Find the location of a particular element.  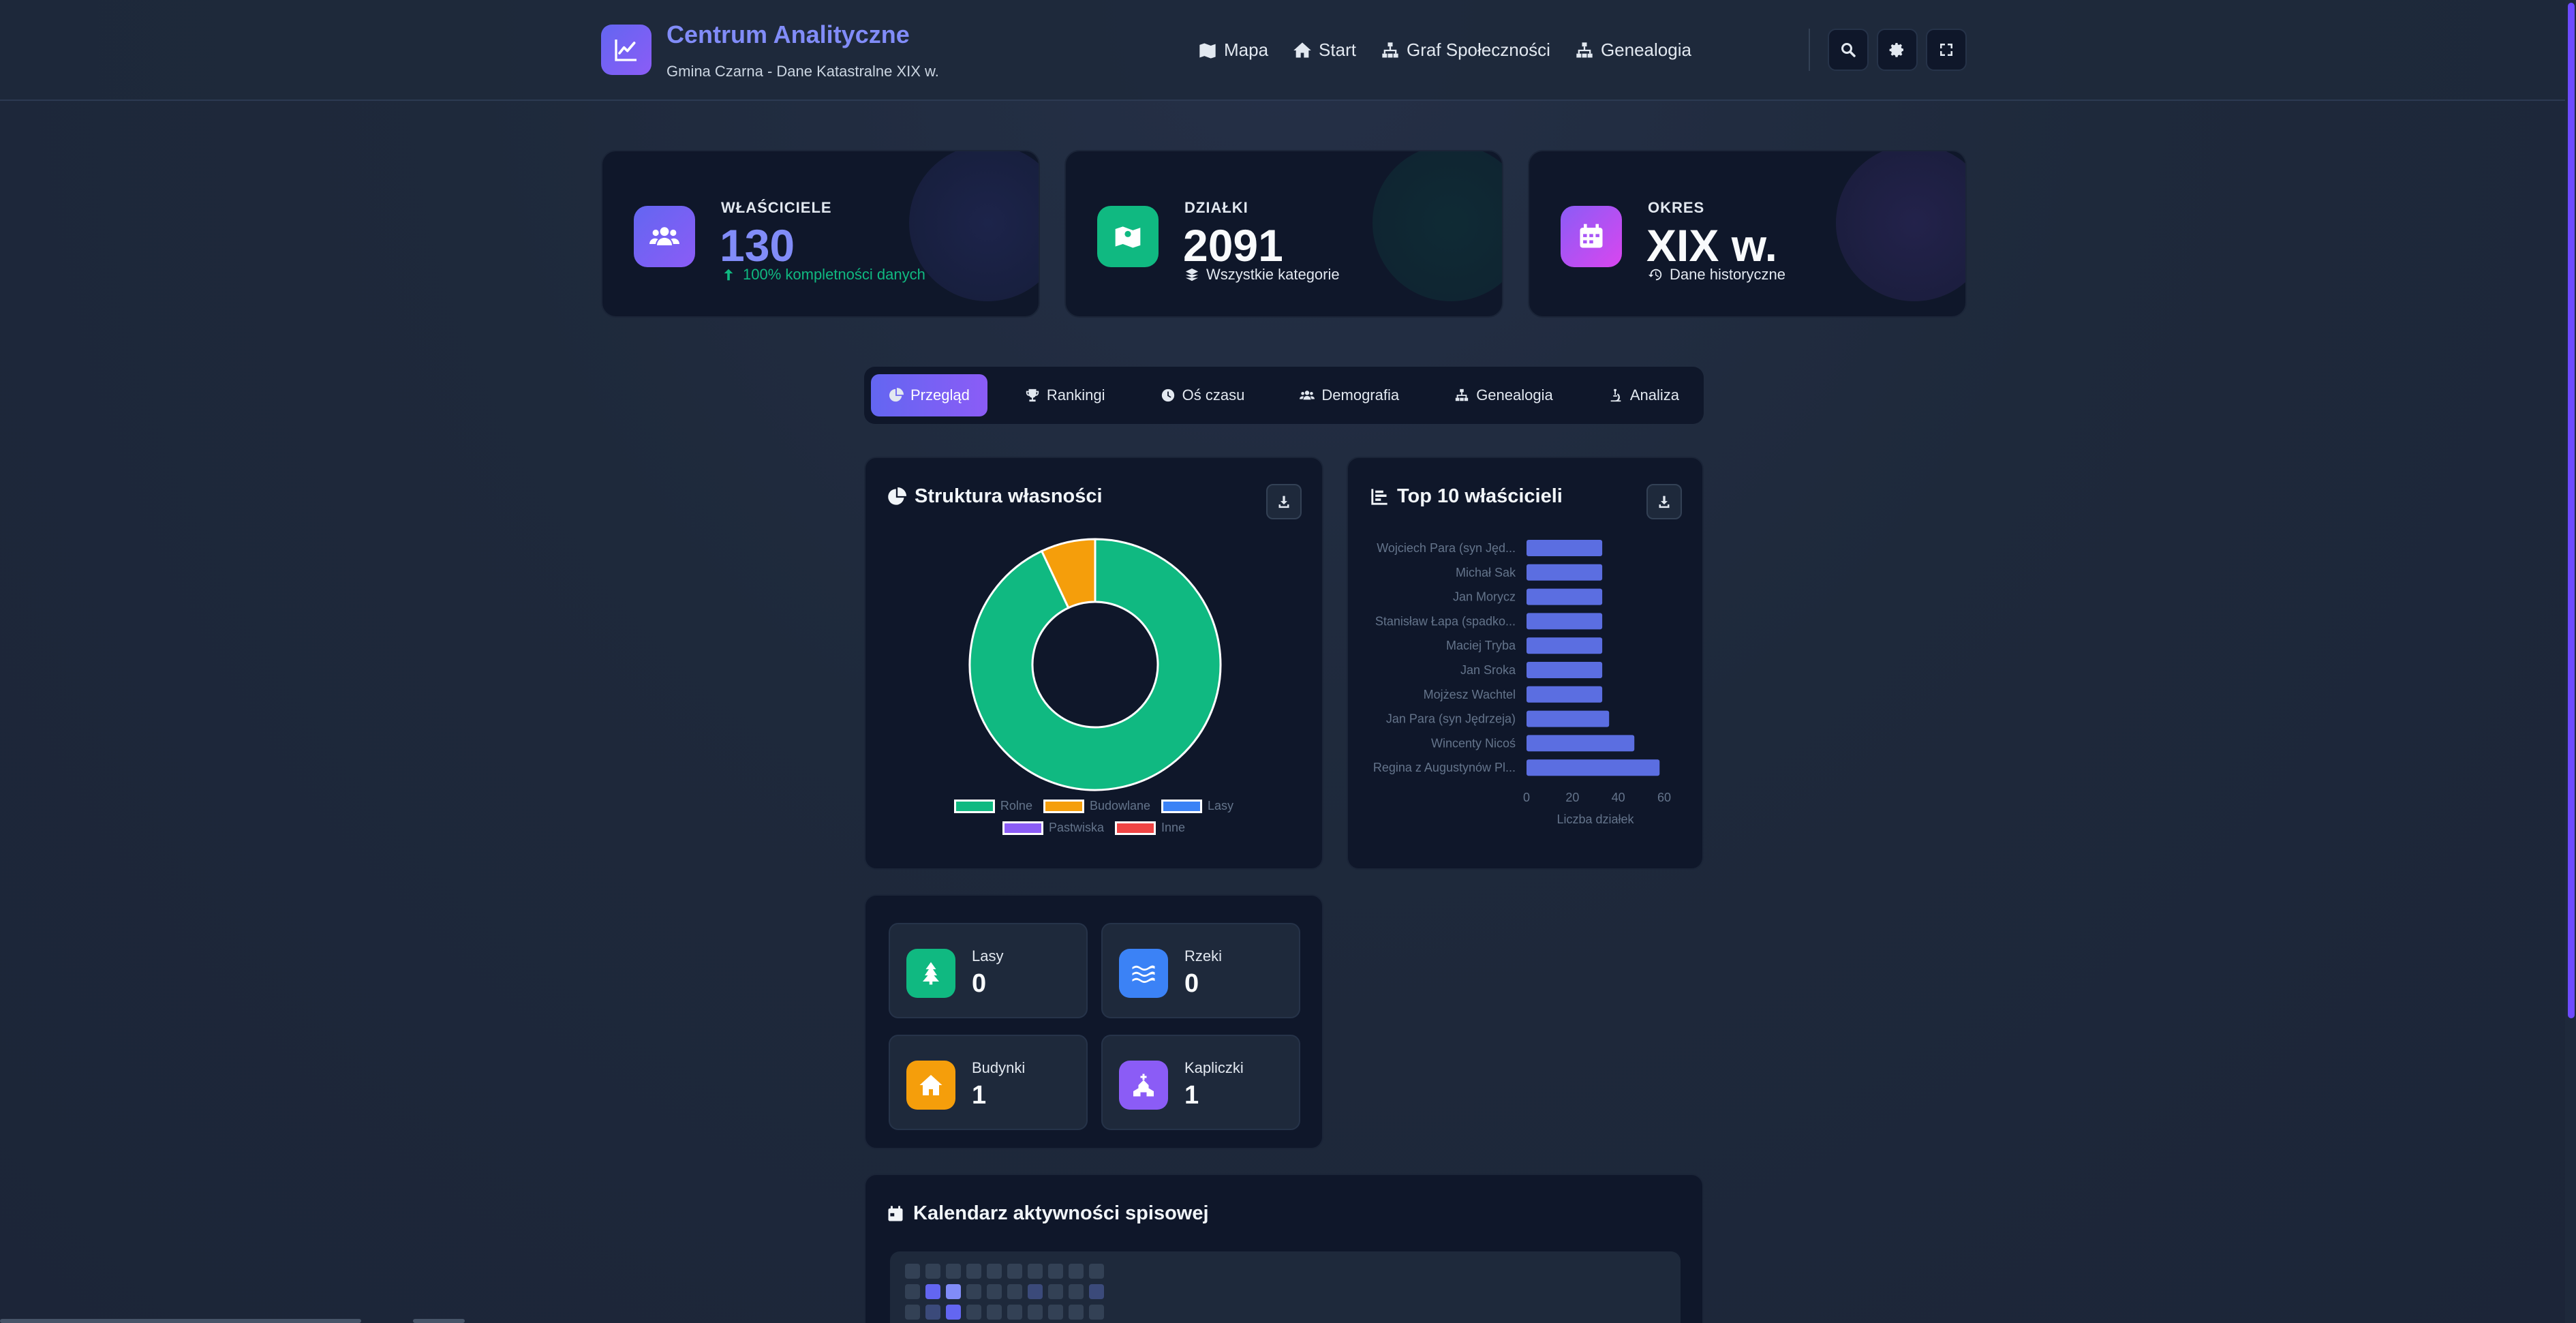

tab-rankingi: Rankingi is located at coordinates (1065, 395).